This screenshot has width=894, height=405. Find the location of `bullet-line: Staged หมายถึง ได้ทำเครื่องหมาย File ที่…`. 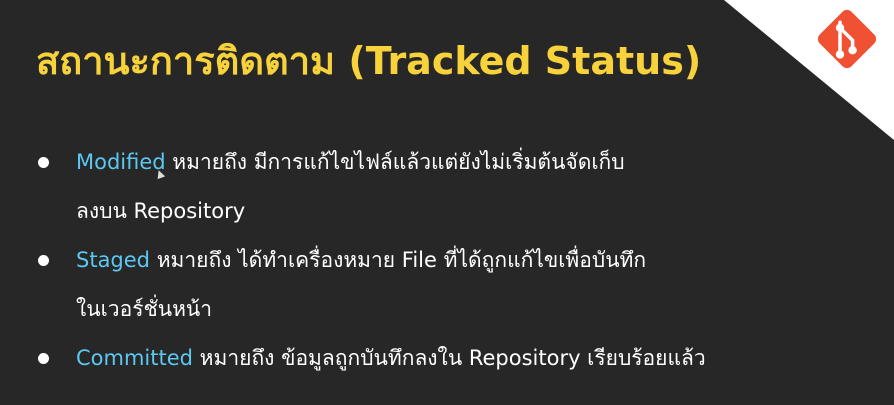

bullet-line: Staged หมายถึง ได้ทำเครื่องหมาย File ที่… is located at coordinates (476, 260).